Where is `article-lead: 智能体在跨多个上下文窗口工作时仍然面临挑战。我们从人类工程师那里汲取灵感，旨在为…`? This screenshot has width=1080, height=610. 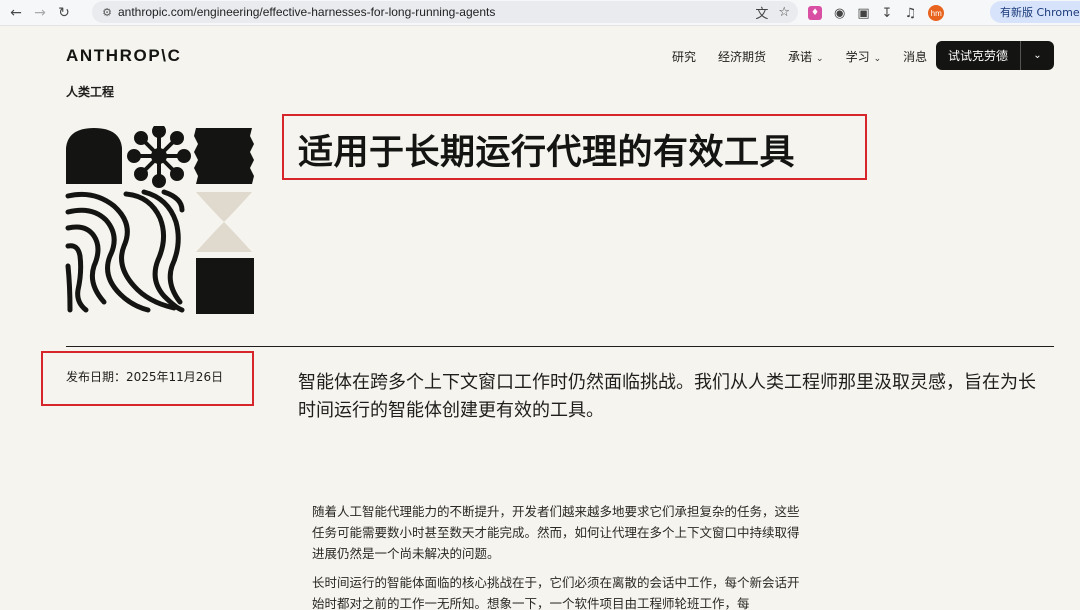
article-lead: 智能体在跨多个上下文窗口工作时仍然面临挑战。我们从人类工程师那里汲取灵感，旨在为… is located at coordinates (667, 396).